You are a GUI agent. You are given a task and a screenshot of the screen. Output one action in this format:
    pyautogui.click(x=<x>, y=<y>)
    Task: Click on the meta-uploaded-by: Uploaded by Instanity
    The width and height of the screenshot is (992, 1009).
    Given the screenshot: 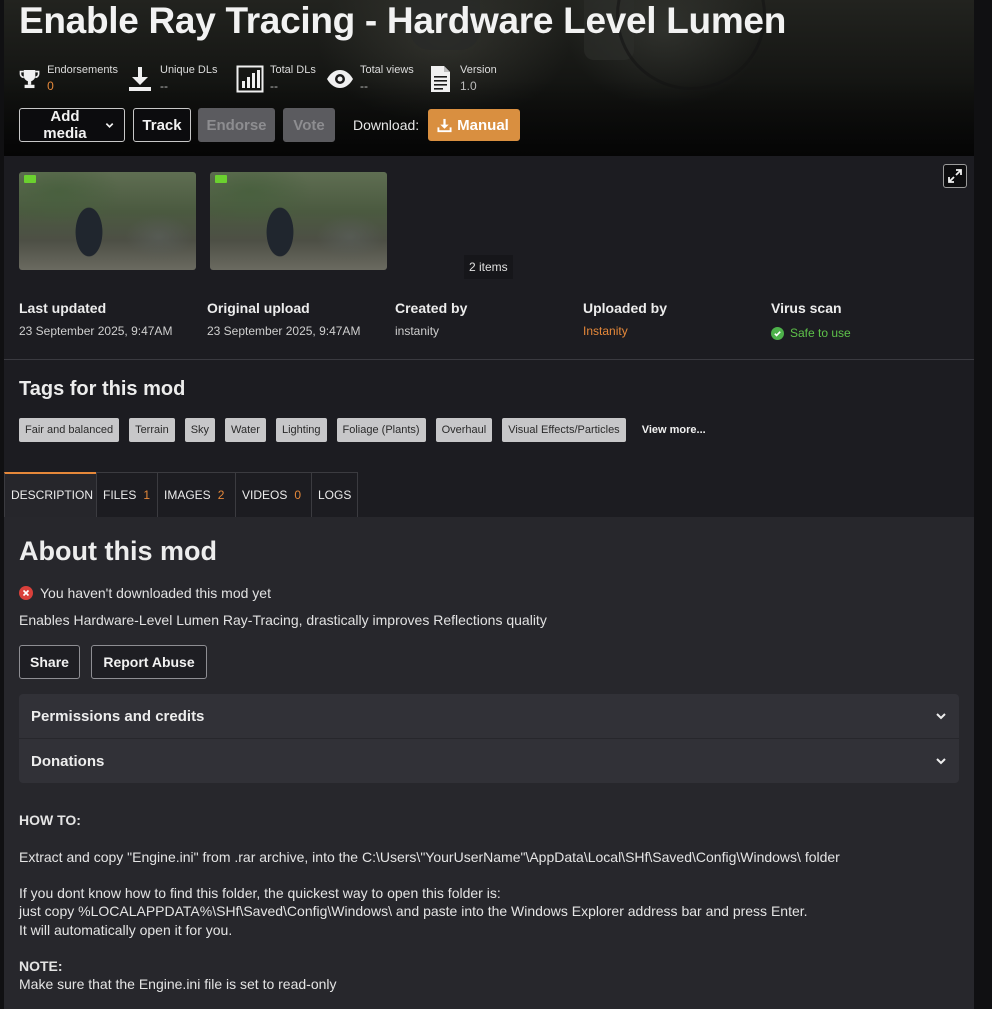 What is the action you would take?
    pyautogui.click(x=625, y=319)
    